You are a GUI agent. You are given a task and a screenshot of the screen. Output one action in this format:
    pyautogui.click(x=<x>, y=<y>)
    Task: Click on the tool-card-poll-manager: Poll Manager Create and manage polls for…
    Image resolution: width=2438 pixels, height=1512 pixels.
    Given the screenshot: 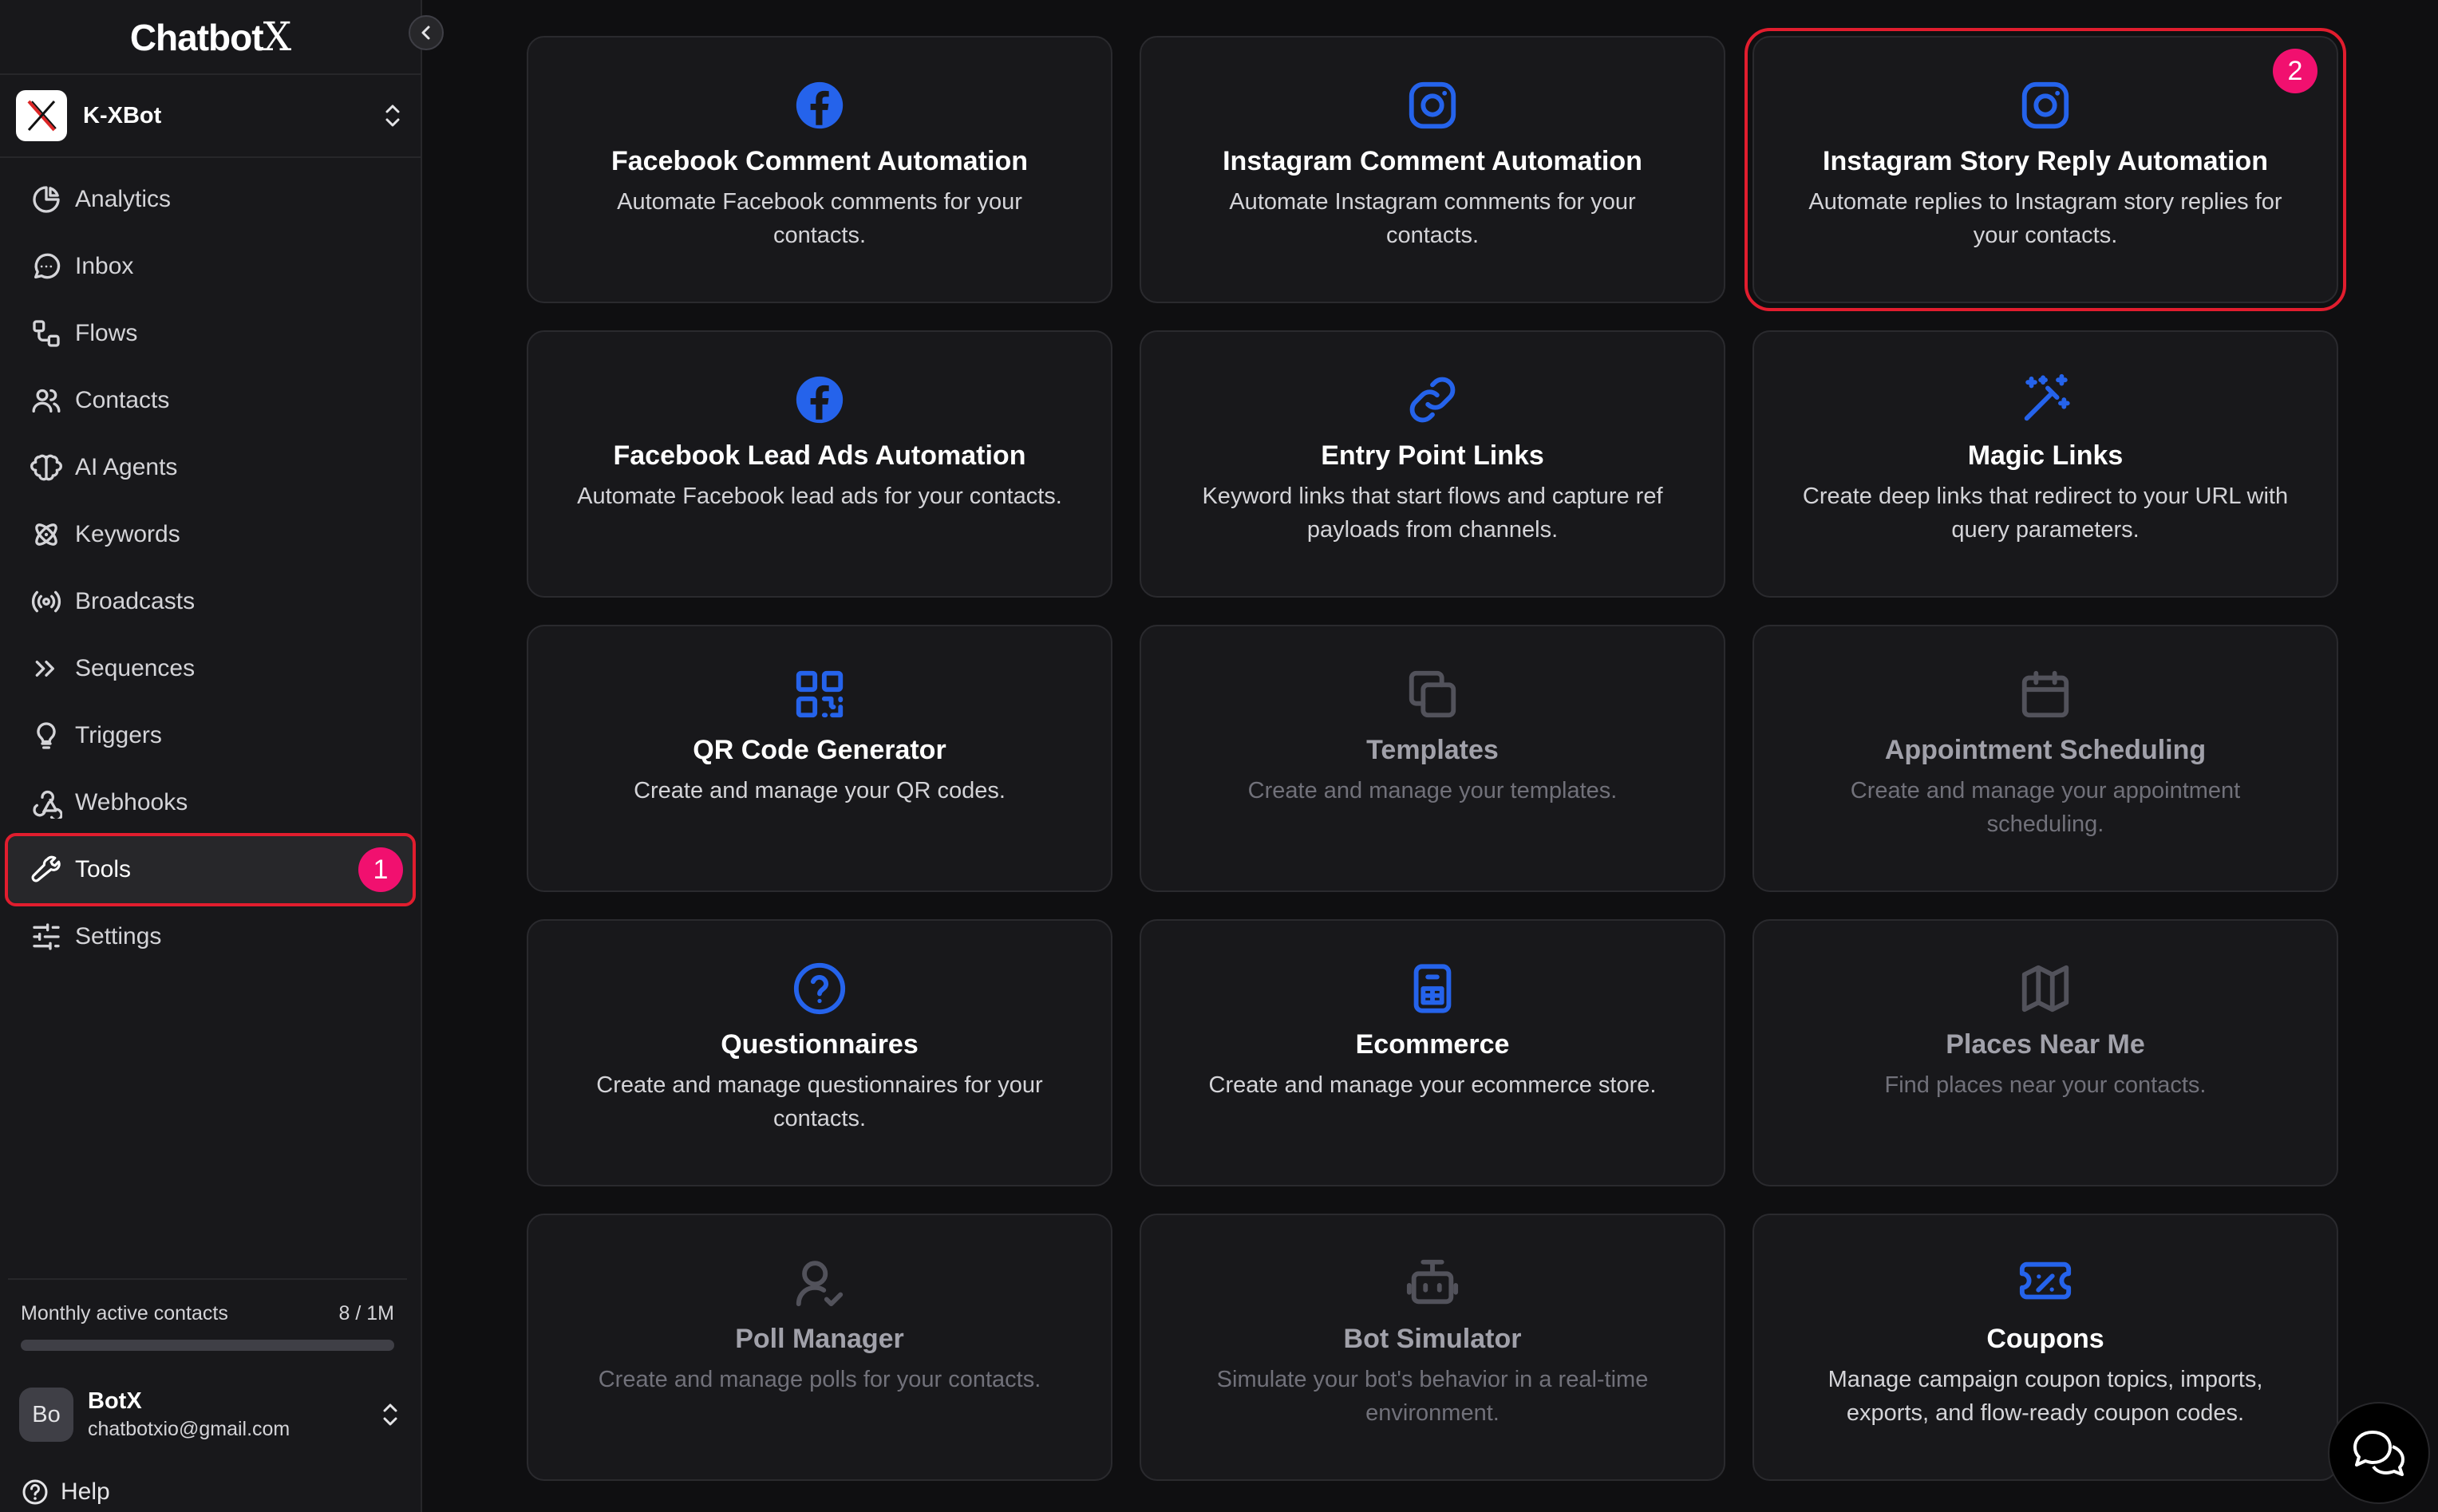 What is the action you would take?
    pyautogui.click(x=819, y=1348)
    